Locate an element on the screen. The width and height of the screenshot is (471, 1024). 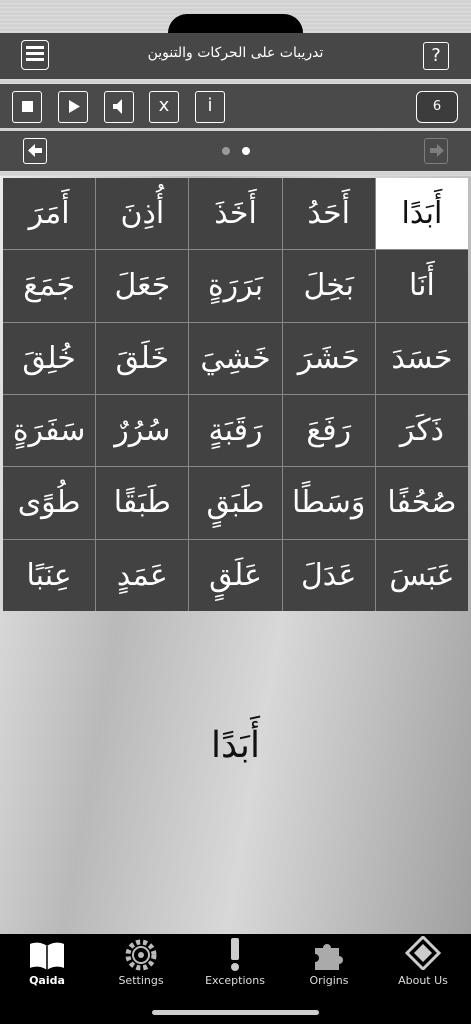
word-cell: عَبَسَ is located at coordinates (421, 575).